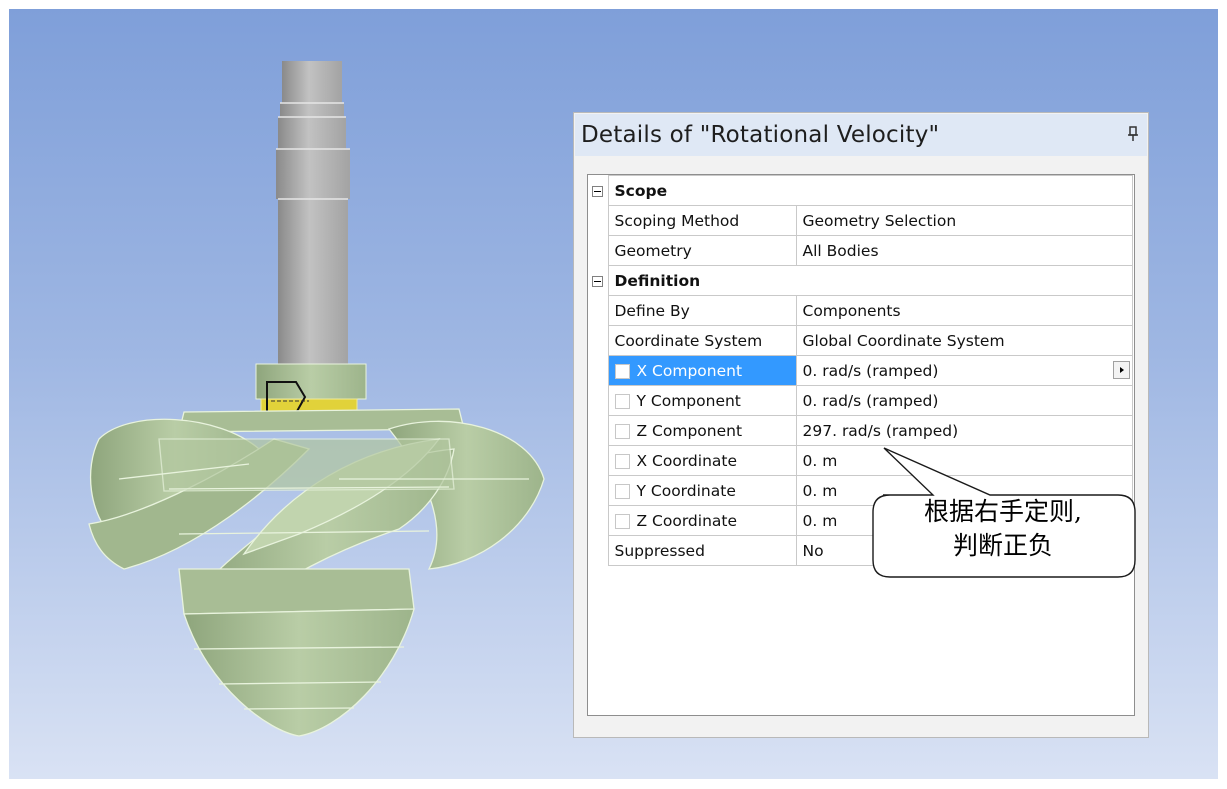 This screenshot has height=789, width=1227. I want to click on x-component-label: X Component, so click(702, 370).